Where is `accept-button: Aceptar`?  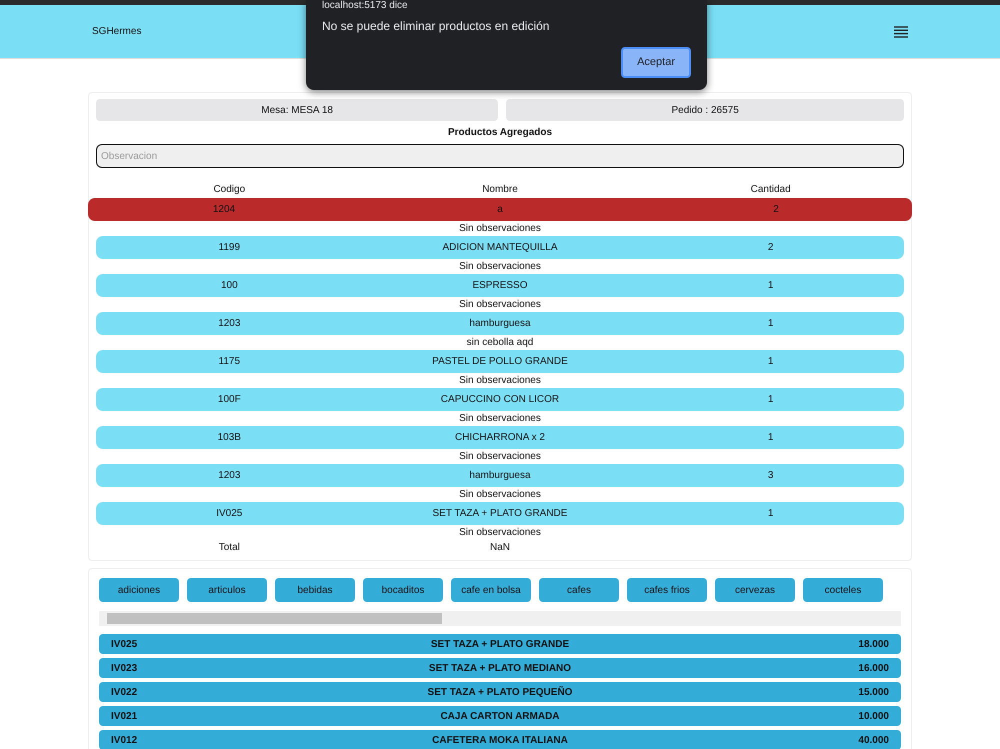
accept-button: Aceptar is located at coordinates (656, 62).